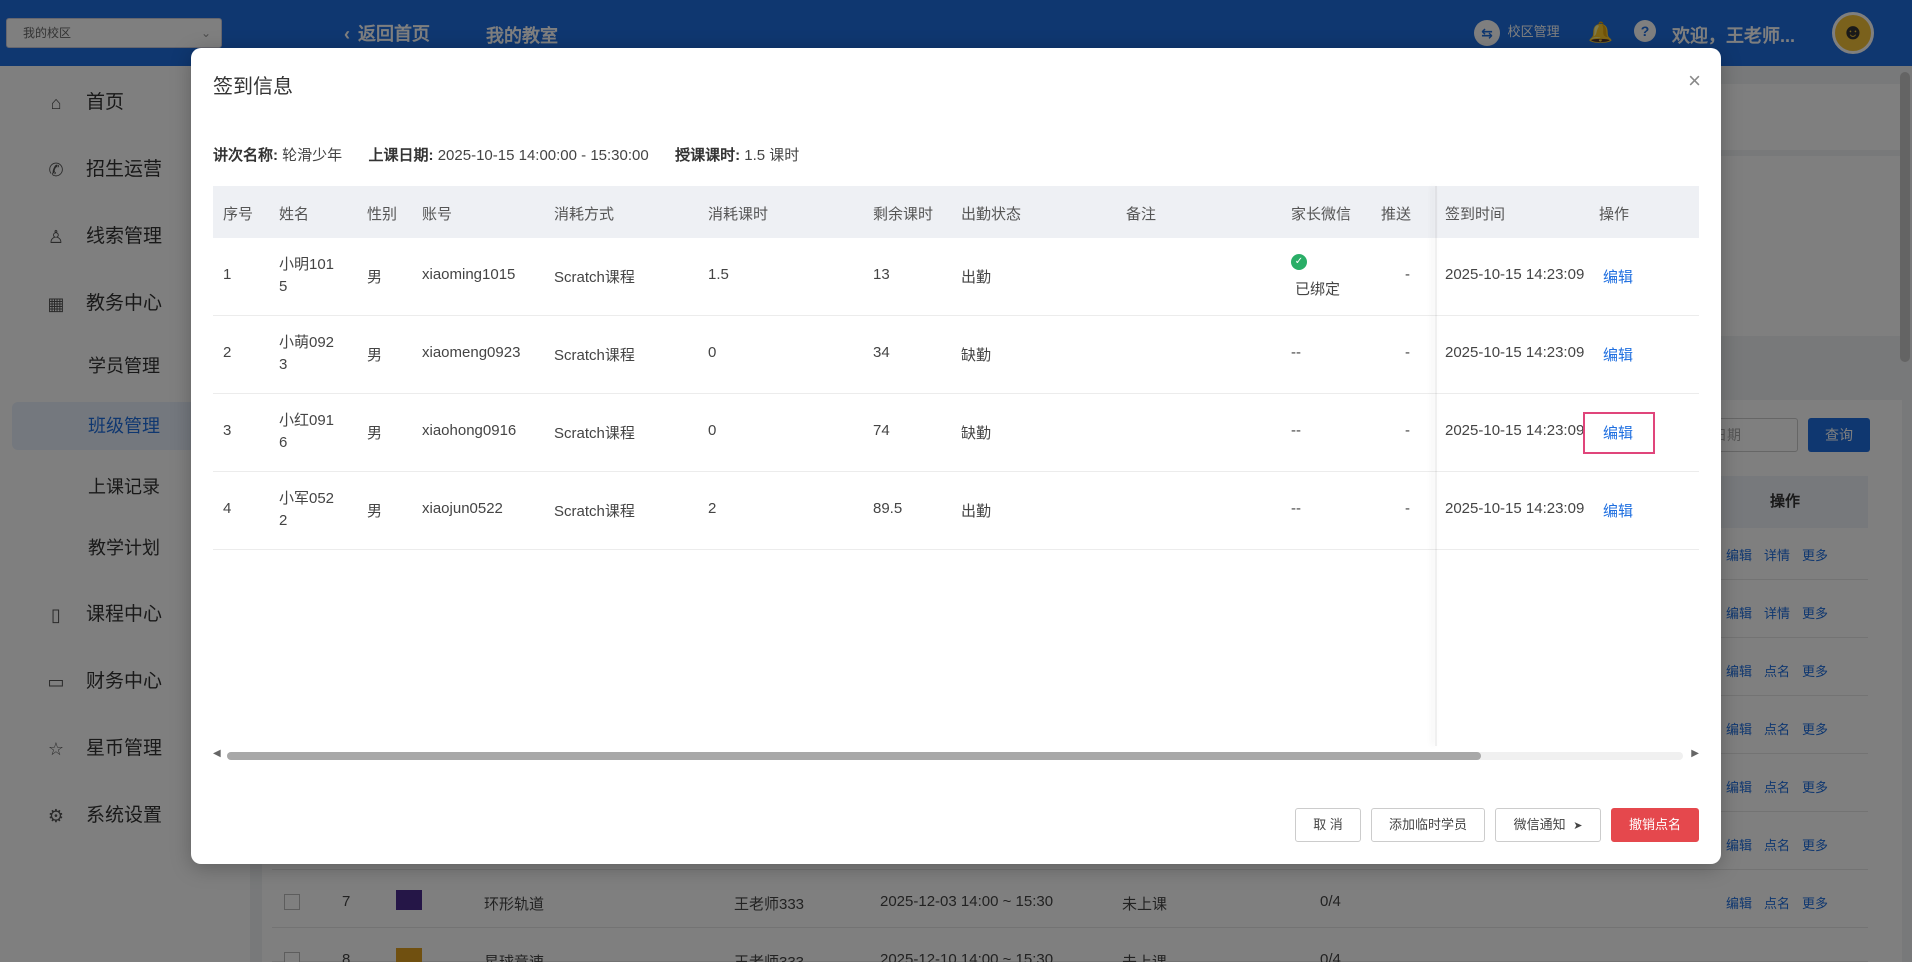  I want to click on fixed-column-divider, so click(1436, 466).